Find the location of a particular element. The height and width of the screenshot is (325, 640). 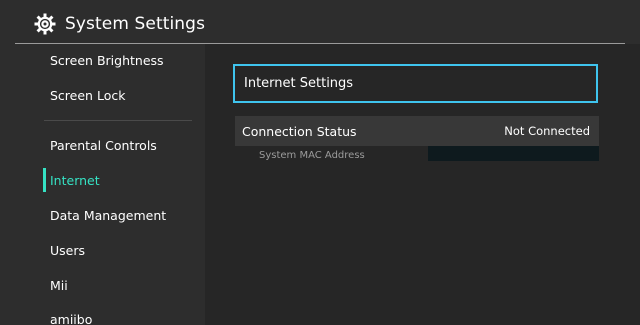

sidebar-item-data-management: Data Management is located at coordinates (108, 215).